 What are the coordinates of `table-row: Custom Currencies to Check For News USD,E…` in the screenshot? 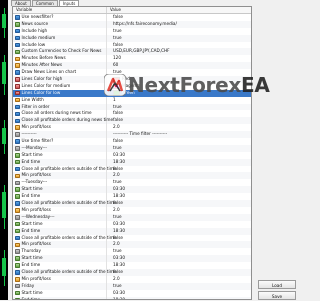 It's located at (132, 52).